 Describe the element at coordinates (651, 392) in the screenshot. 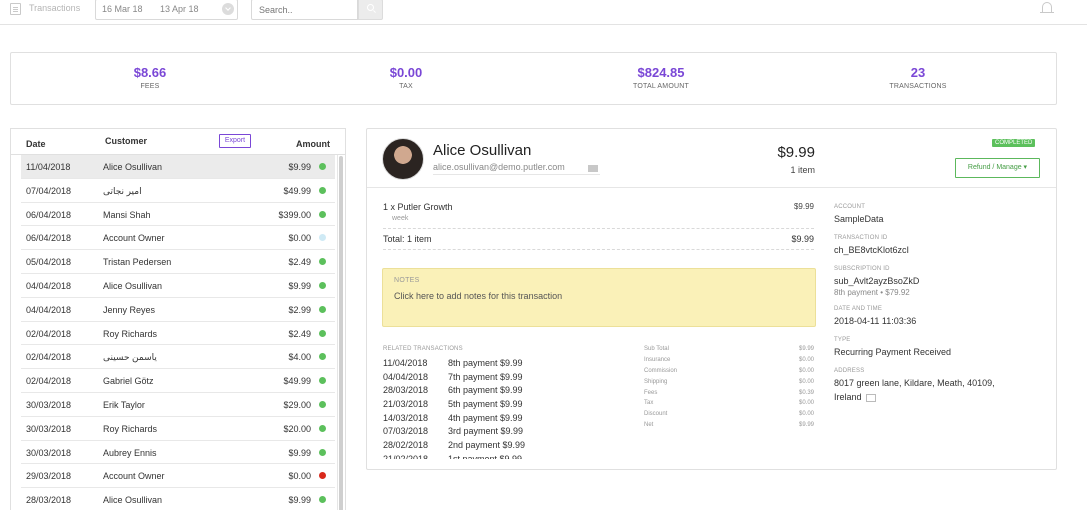

I see `summary-label: Fees` at that location.